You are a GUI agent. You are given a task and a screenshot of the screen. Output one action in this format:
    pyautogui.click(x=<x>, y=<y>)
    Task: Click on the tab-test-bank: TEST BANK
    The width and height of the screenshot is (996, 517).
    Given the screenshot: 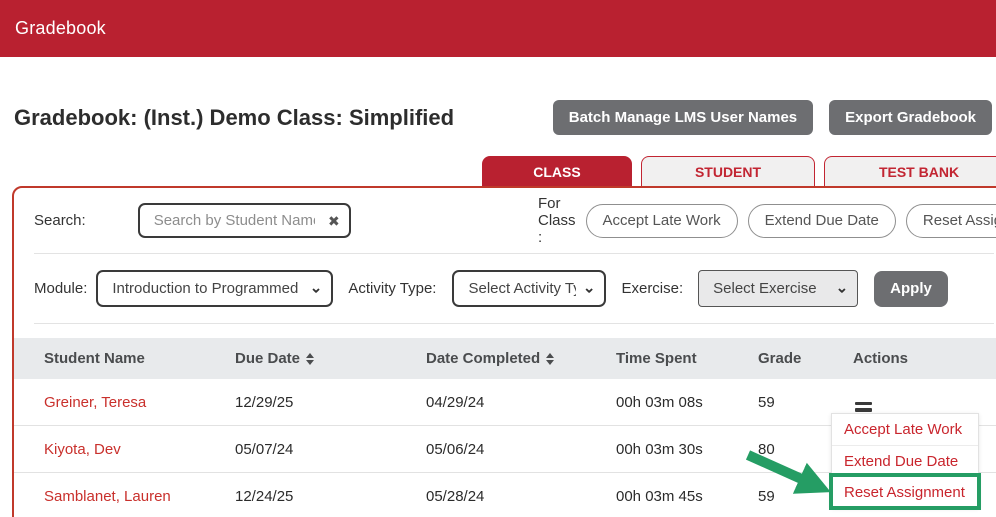 What is the action you would take?
    pyautogui.click(x=910, y=171)
    